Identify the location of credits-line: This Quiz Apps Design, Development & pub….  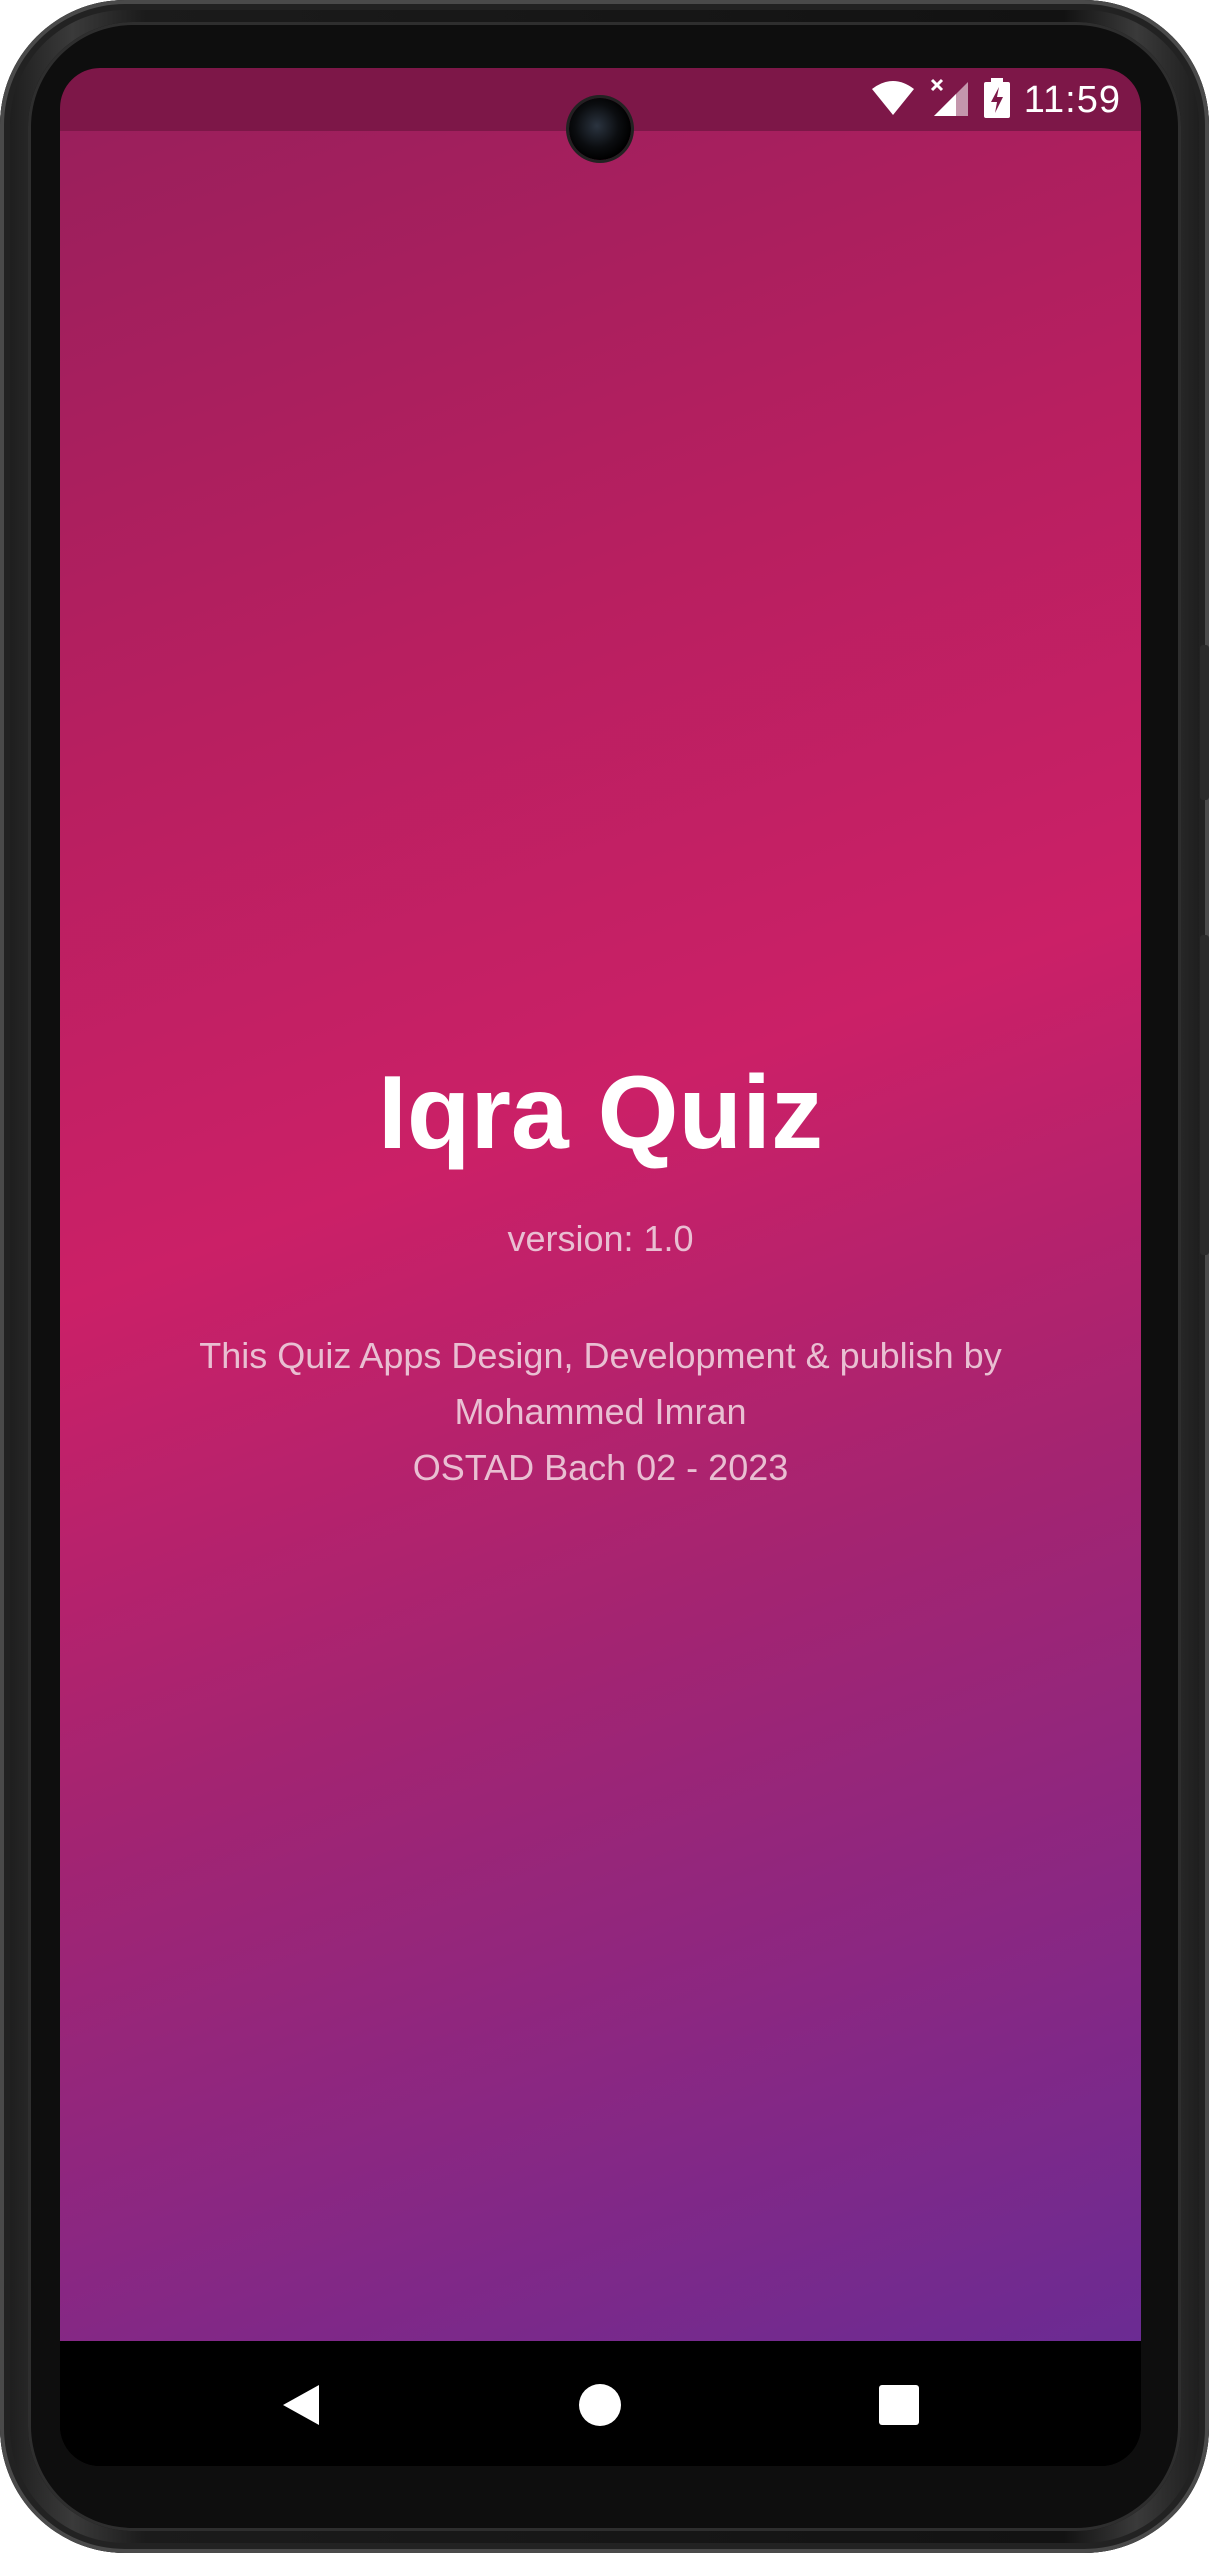
(600, 1355).